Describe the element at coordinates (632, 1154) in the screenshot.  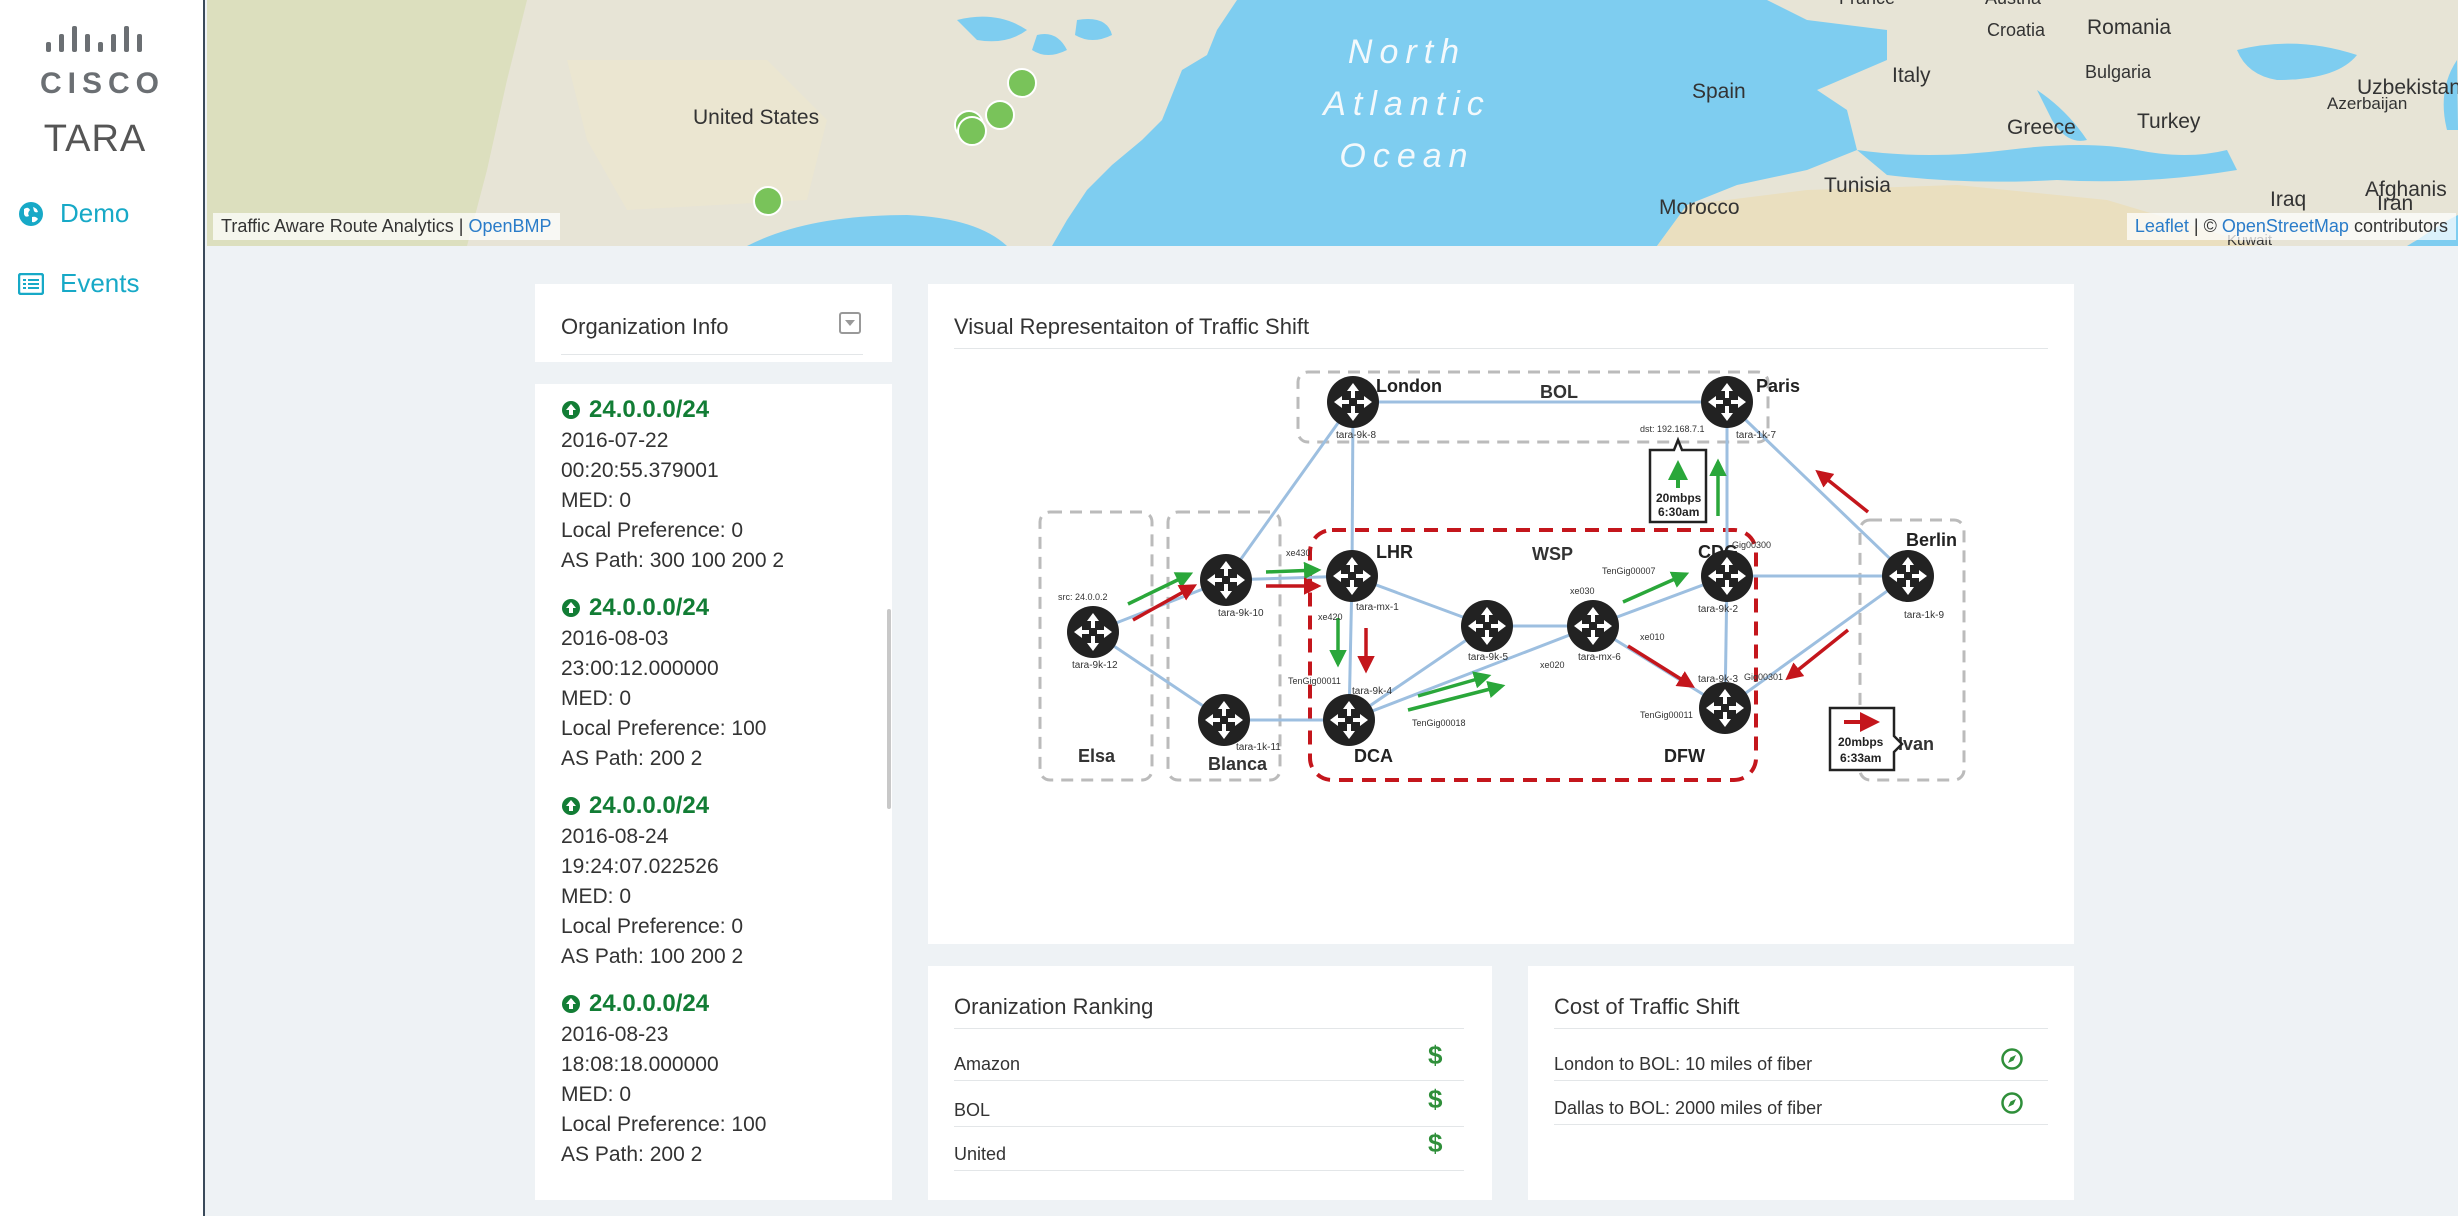
I see `announcement-as-path: AS Path: 200 2` at that location.